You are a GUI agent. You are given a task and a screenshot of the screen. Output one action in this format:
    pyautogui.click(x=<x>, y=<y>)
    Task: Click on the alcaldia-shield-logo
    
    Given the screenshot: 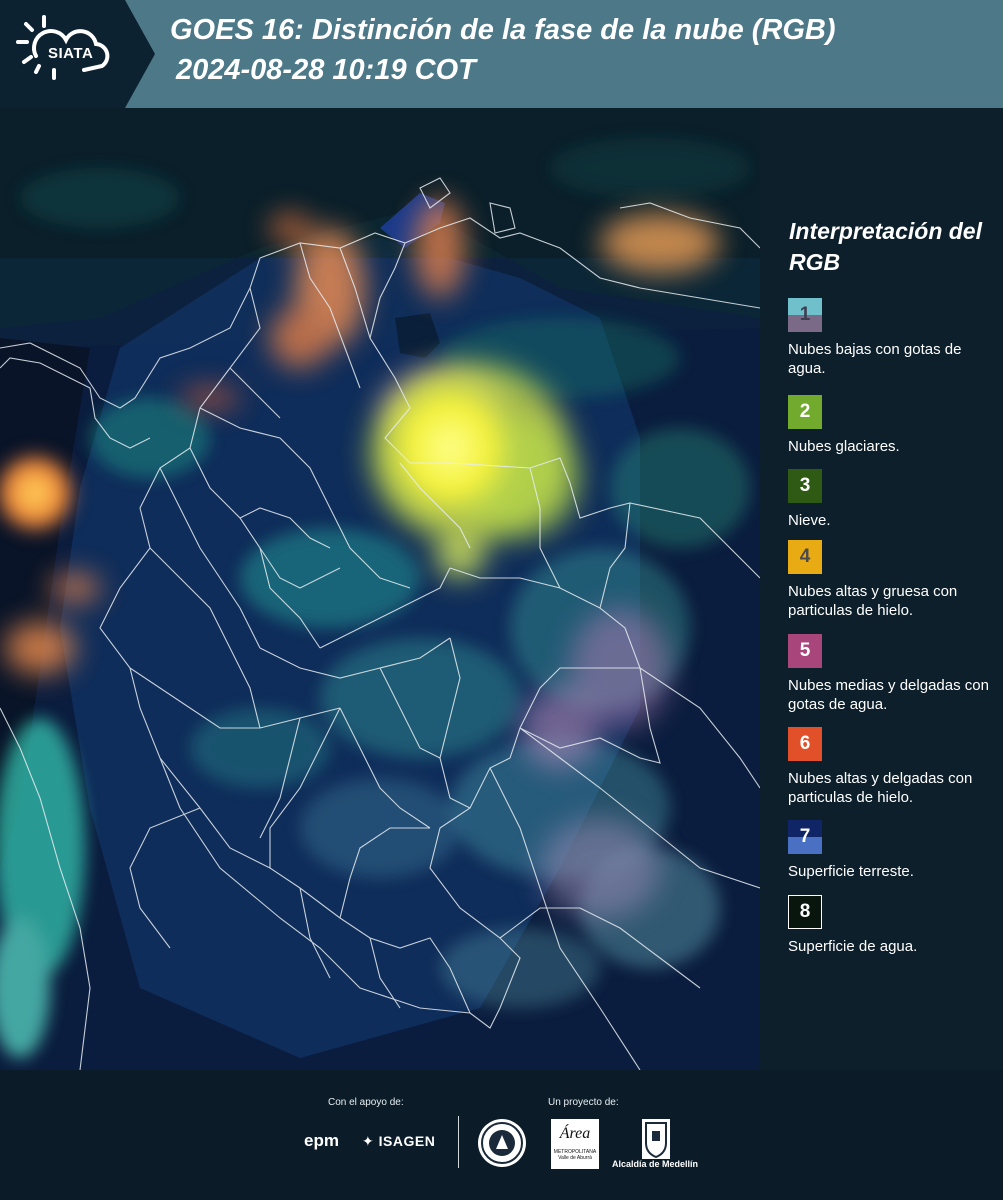 What is the action you would take?
    pyautogui.click(x=656, y=1139)
    